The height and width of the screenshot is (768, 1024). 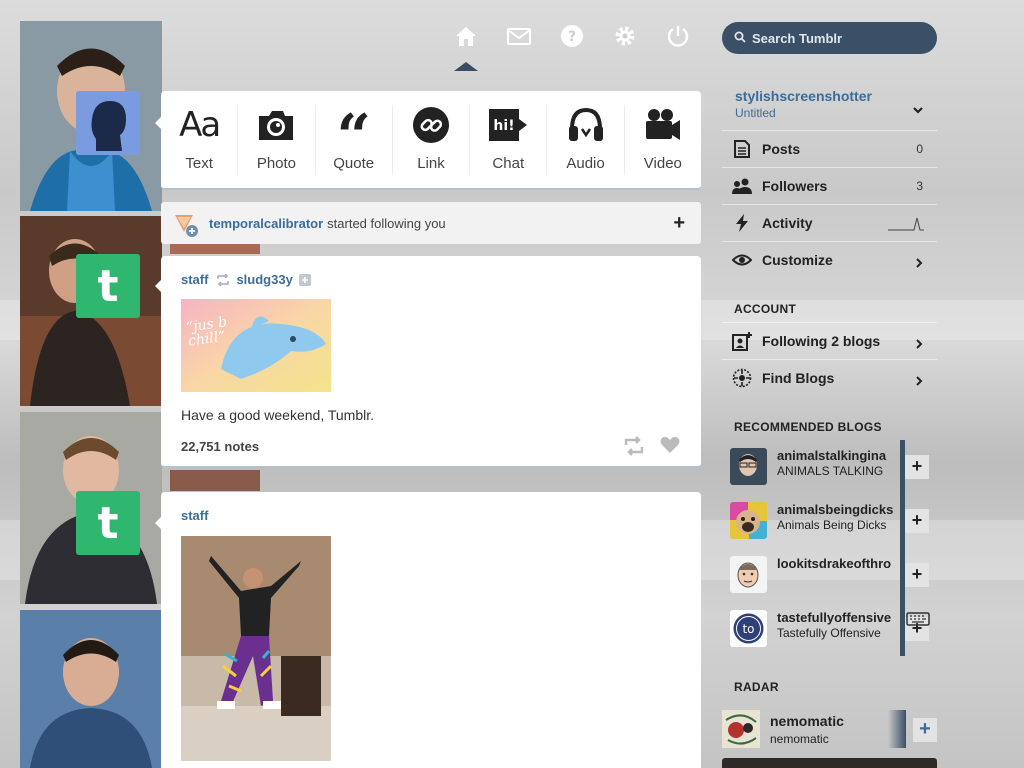 What do you see at coordinates (839, 509) in the screenshot?
I see `blog-name: animalsbeingdicks` at bounding box center [839, 509].